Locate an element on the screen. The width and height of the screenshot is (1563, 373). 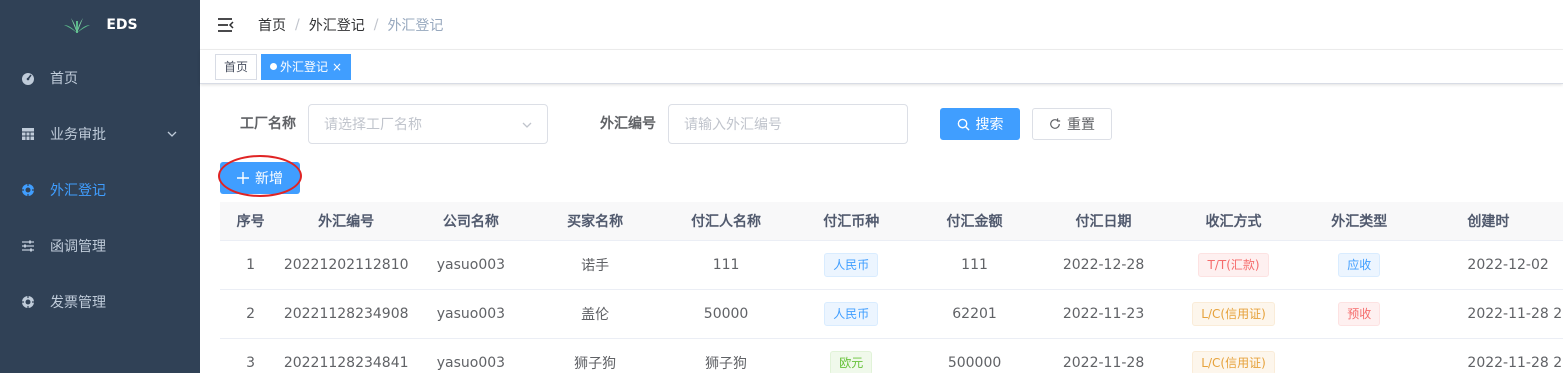
type-badge: 预收 is located at coordinates (1359, 314).